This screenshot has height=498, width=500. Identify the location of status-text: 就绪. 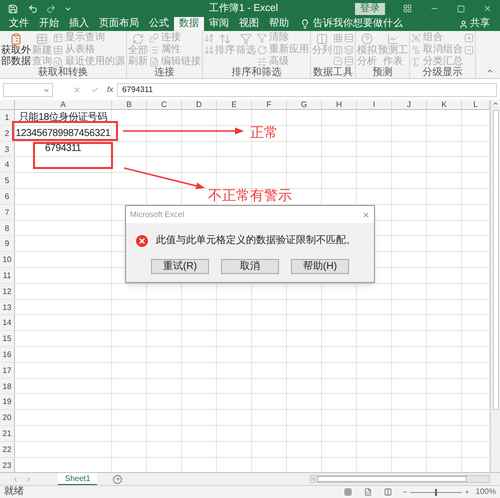
(14, 492).